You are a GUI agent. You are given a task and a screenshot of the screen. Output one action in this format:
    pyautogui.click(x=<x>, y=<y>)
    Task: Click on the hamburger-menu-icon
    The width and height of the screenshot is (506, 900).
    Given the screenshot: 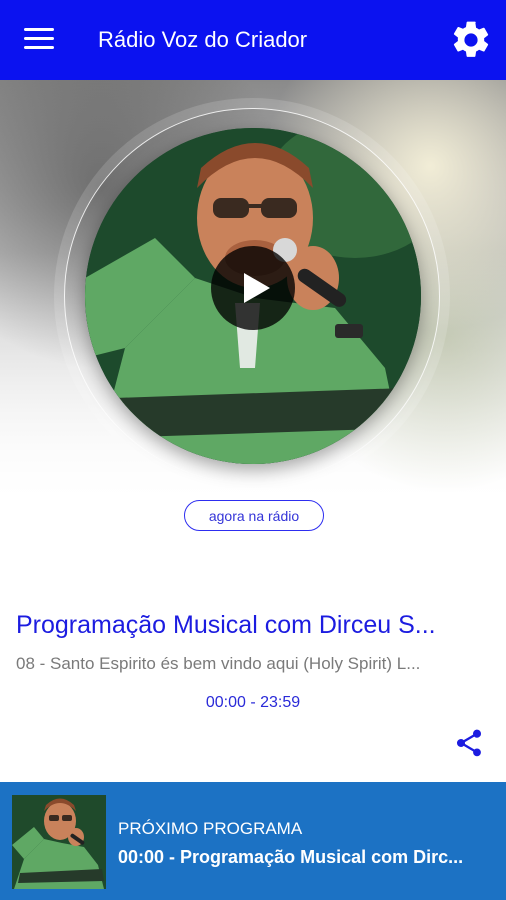 What is the action you would take?
    pyautogui.click(x=40, y=40)
    